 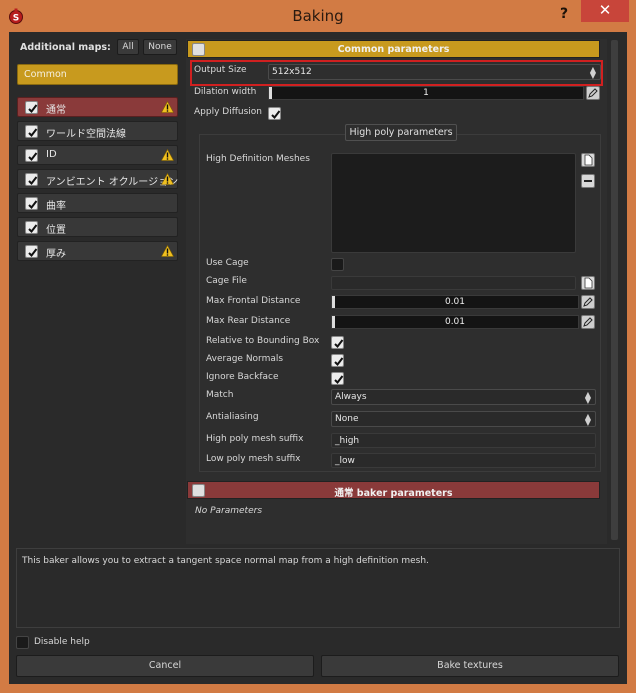 I want to click on max-frontal-slider: 0.01, so click(x=455, y=302).